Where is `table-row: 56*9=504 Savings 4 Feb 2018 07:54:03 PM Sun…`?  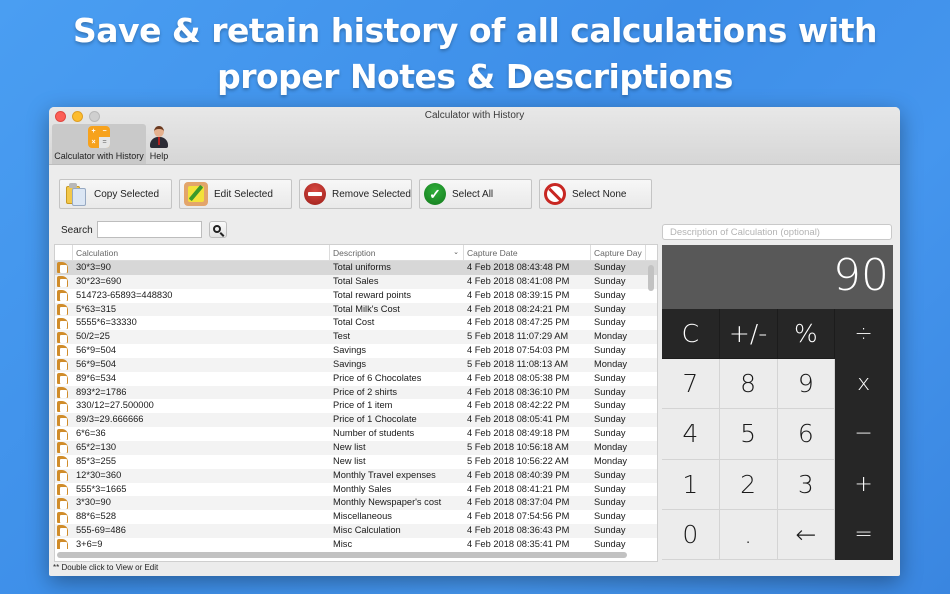
table-row: 56*9=504 Savings 4 Feb 2018 07:54:03 PM Sun… is located at coordinates (356, 351).